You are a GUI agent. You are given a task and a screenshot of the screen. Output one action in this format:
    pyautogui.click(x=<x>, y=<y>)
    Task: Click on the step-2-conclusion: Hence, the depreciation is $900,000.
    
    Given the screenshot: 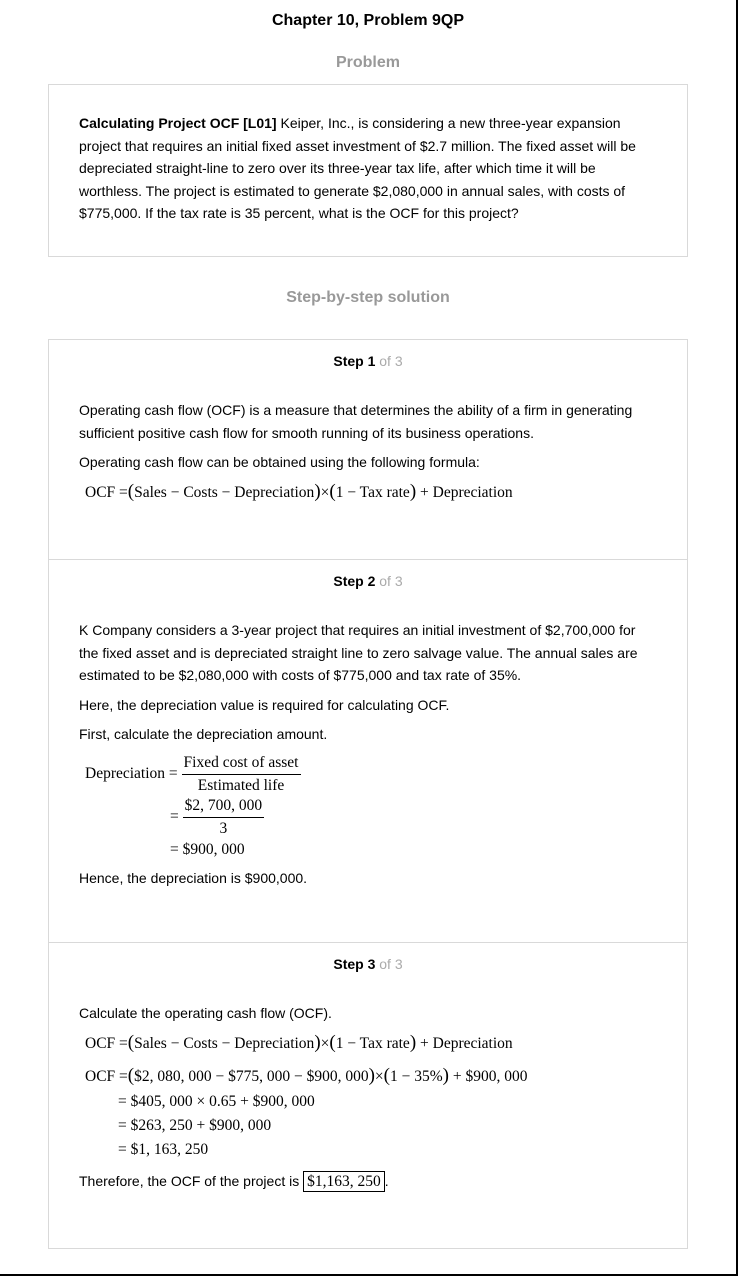 What is the action you would take?
    pyautogui.click(x=193, y=878)
    